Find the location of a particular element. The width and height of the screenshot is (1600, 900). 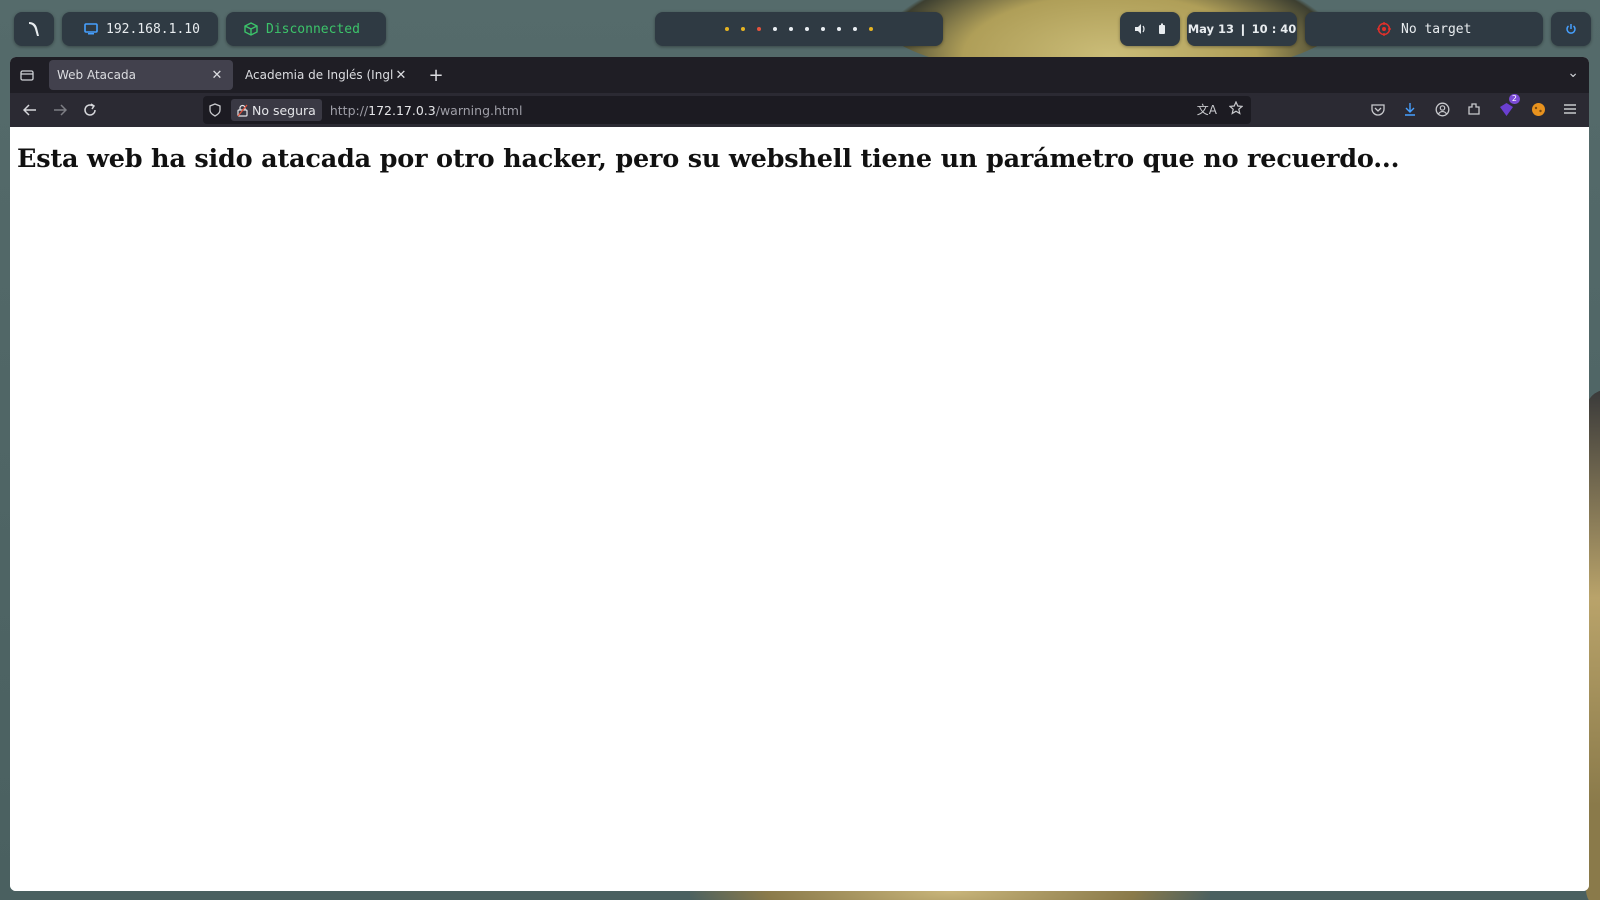

vpn-widget: Disconnected is located at coordinates (306, 29).